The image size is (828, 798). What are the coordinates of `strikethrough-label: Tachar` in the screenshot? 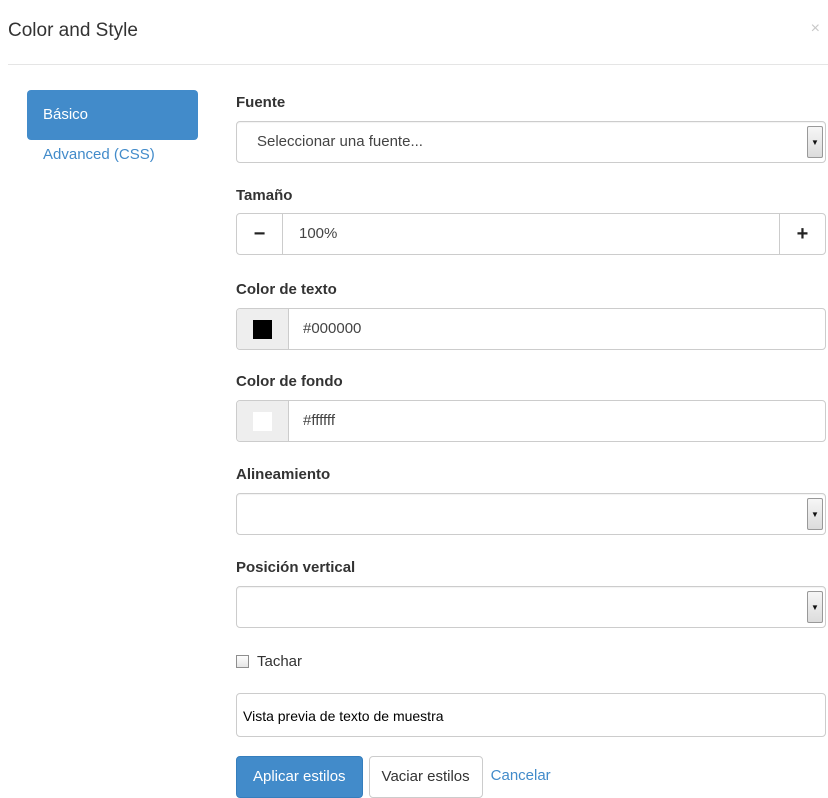 It's located at (280, 661).